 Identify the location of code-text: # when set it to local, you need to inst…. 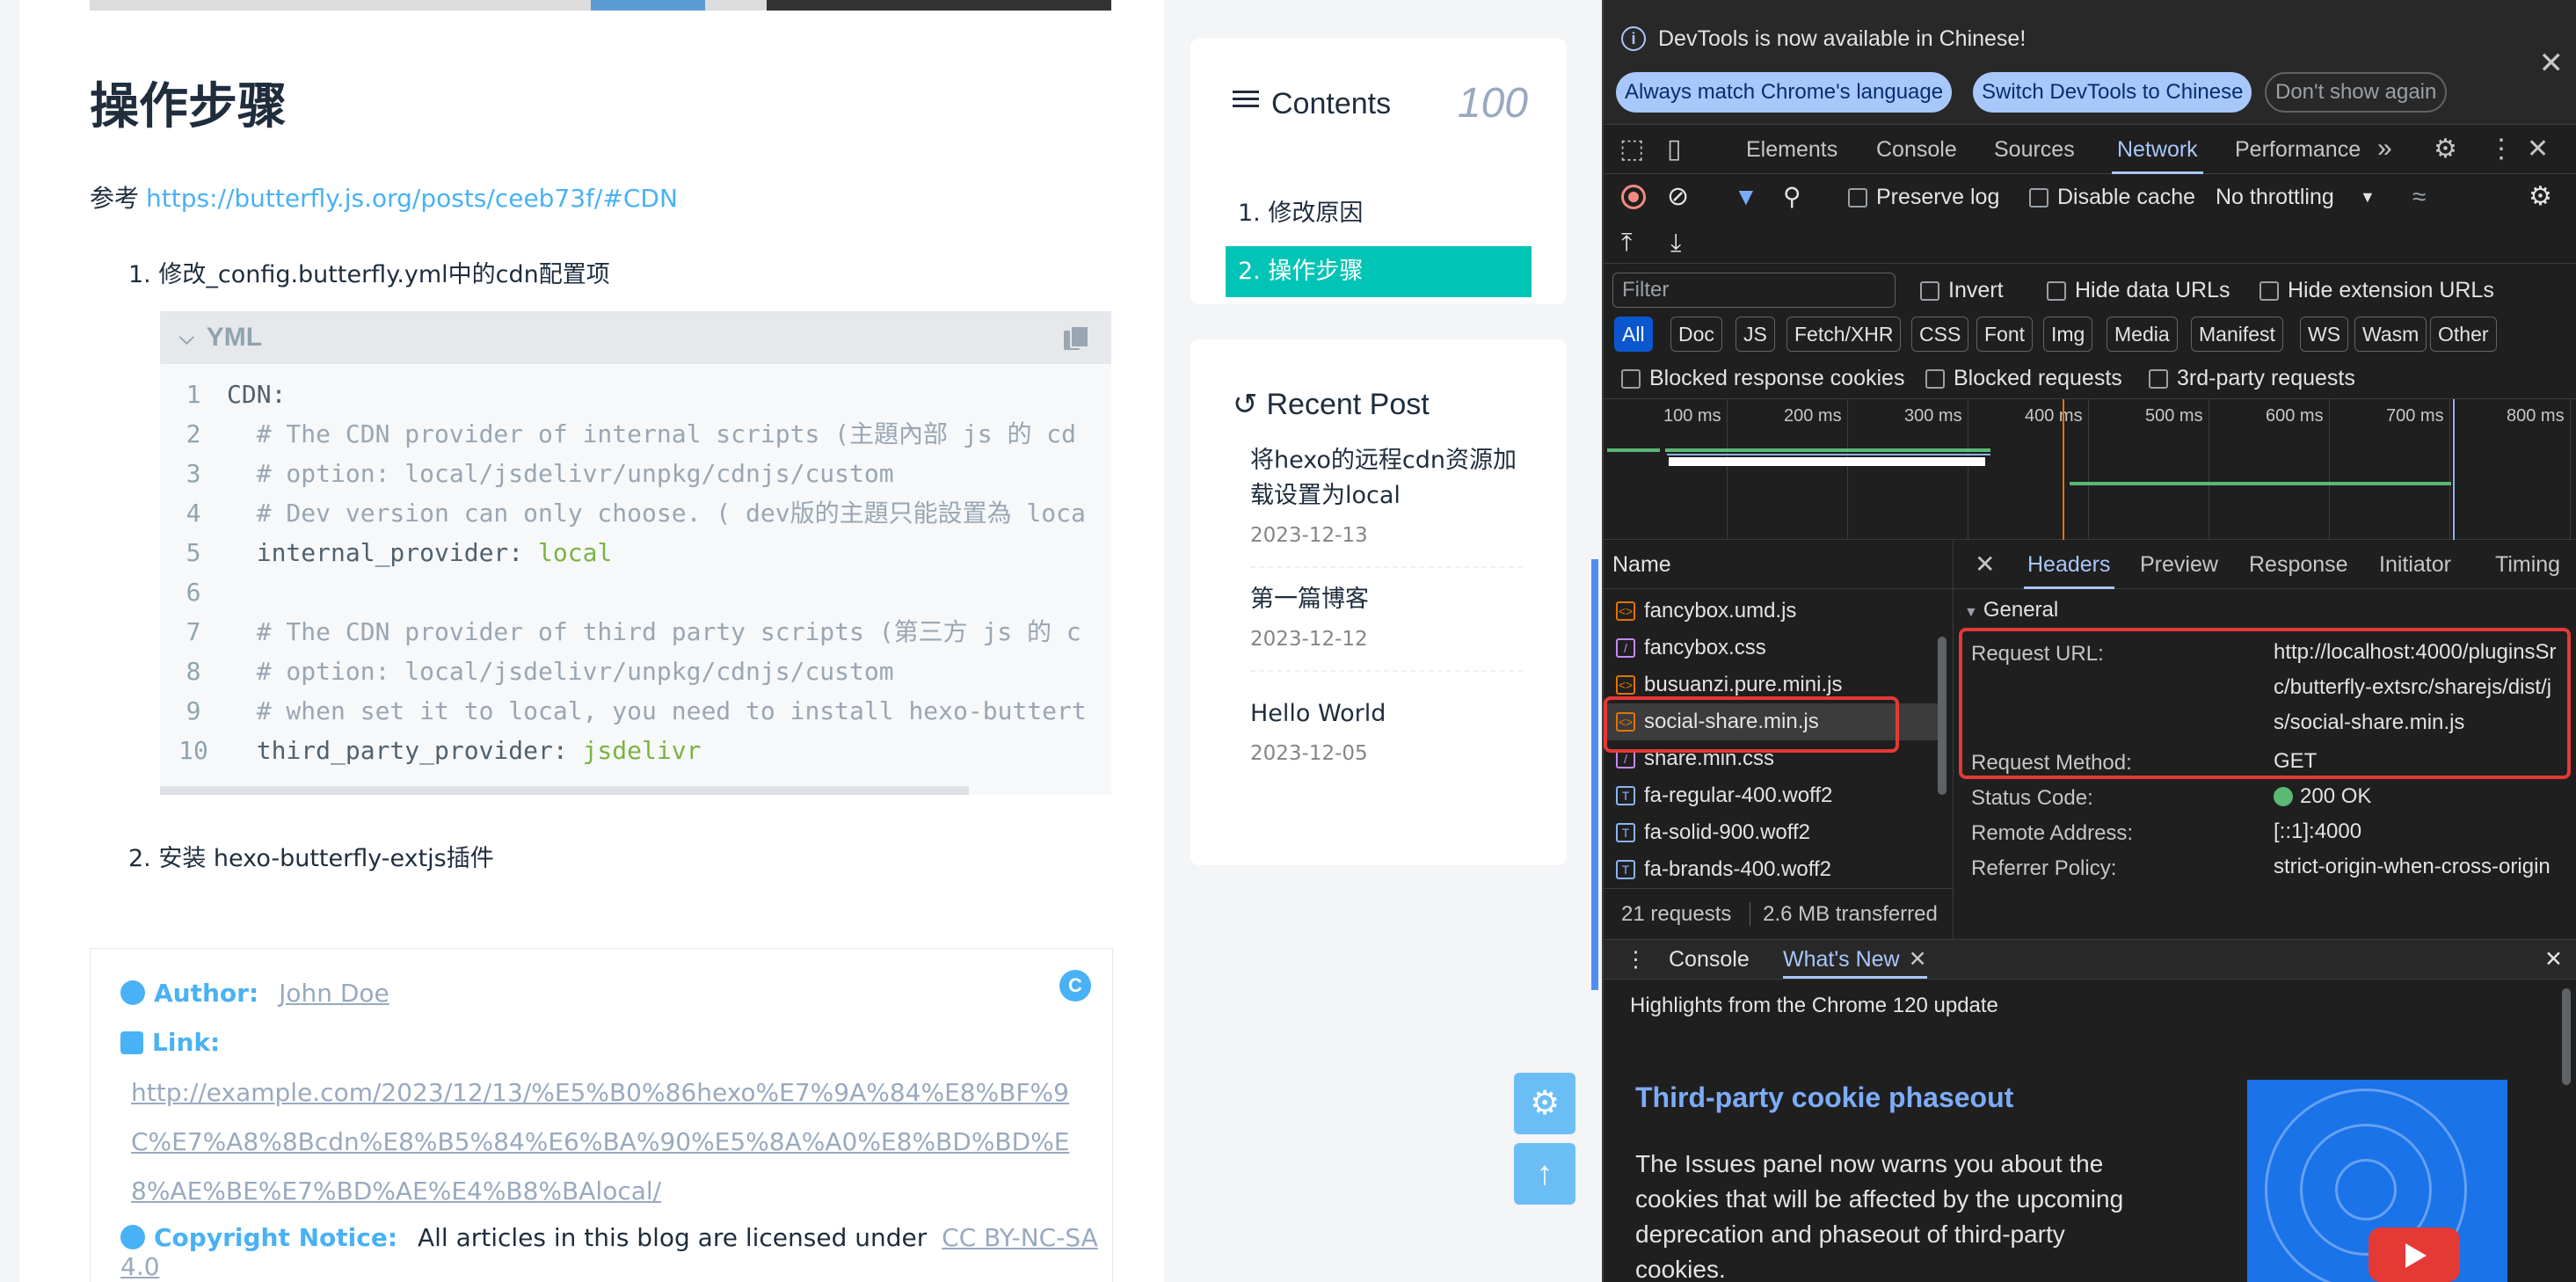
(657, 711).